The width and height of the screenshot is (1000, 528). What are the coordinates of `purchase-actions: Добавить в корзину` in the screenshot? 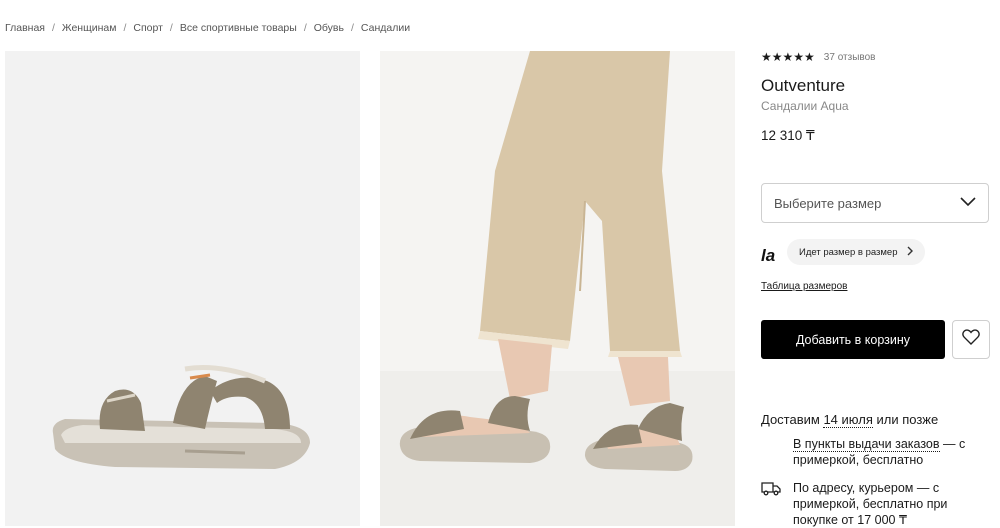 It's located at (875, 339).